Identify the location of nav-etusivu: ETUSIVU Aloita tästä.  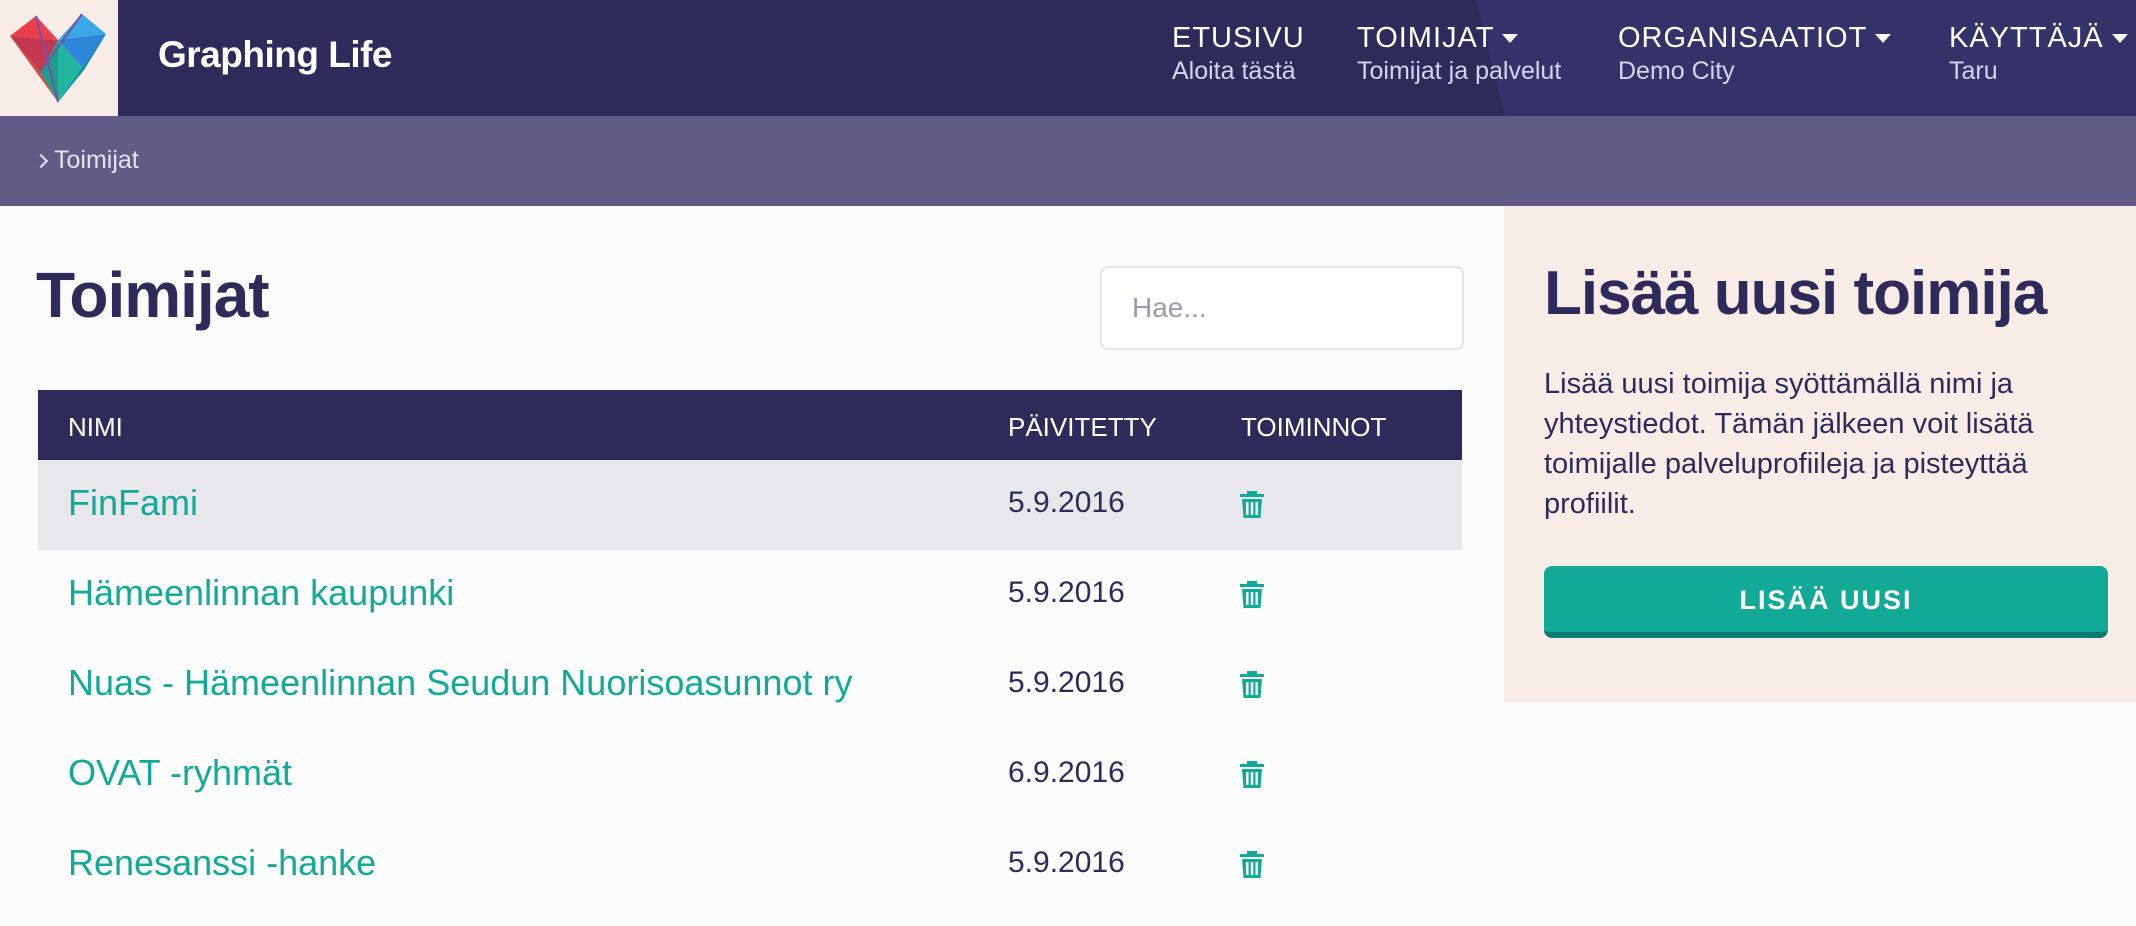
(1238, 54).